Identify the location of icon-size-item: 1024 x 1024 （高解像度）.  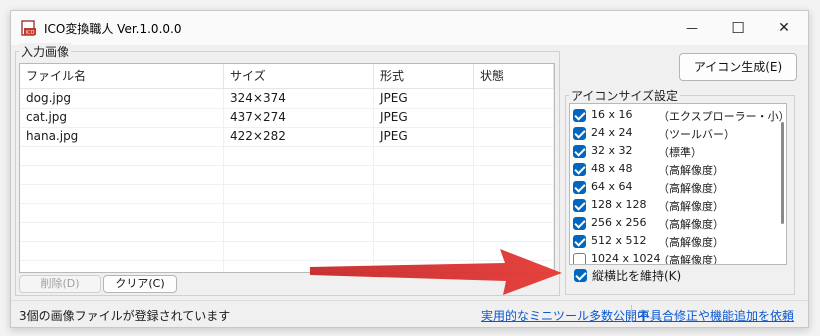
(670, 258).